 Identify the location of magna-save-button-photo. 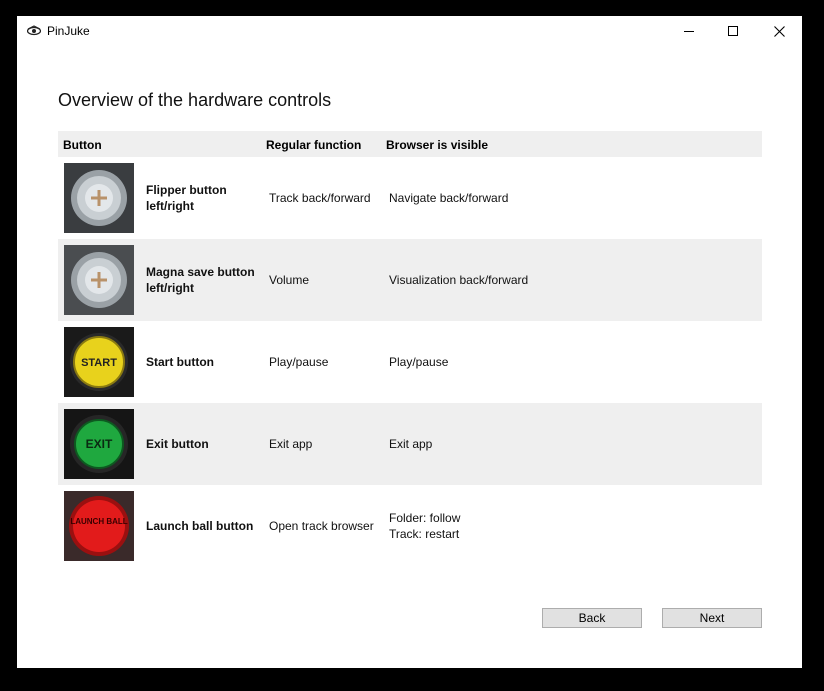
(99, 280).